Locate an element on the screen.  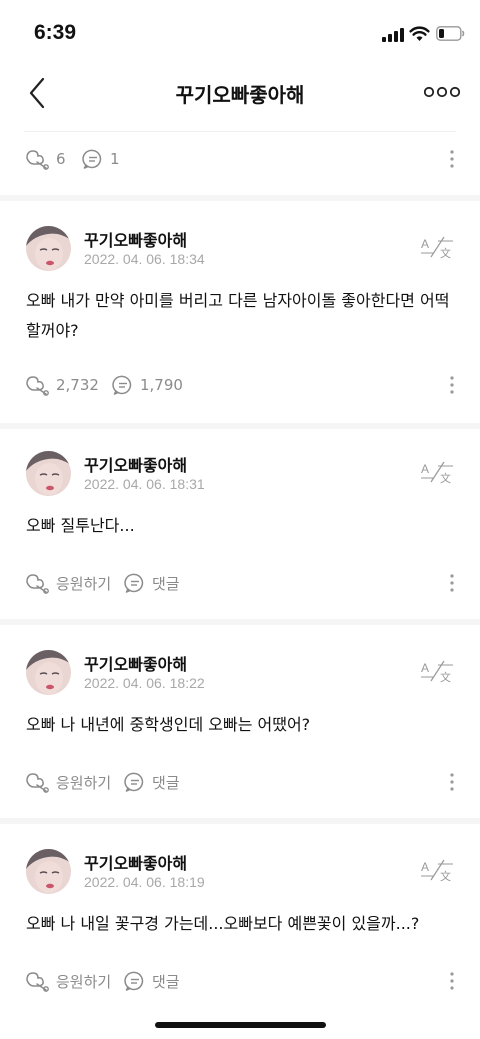
status-time: 6:39 is located at coordinates (55, 32).